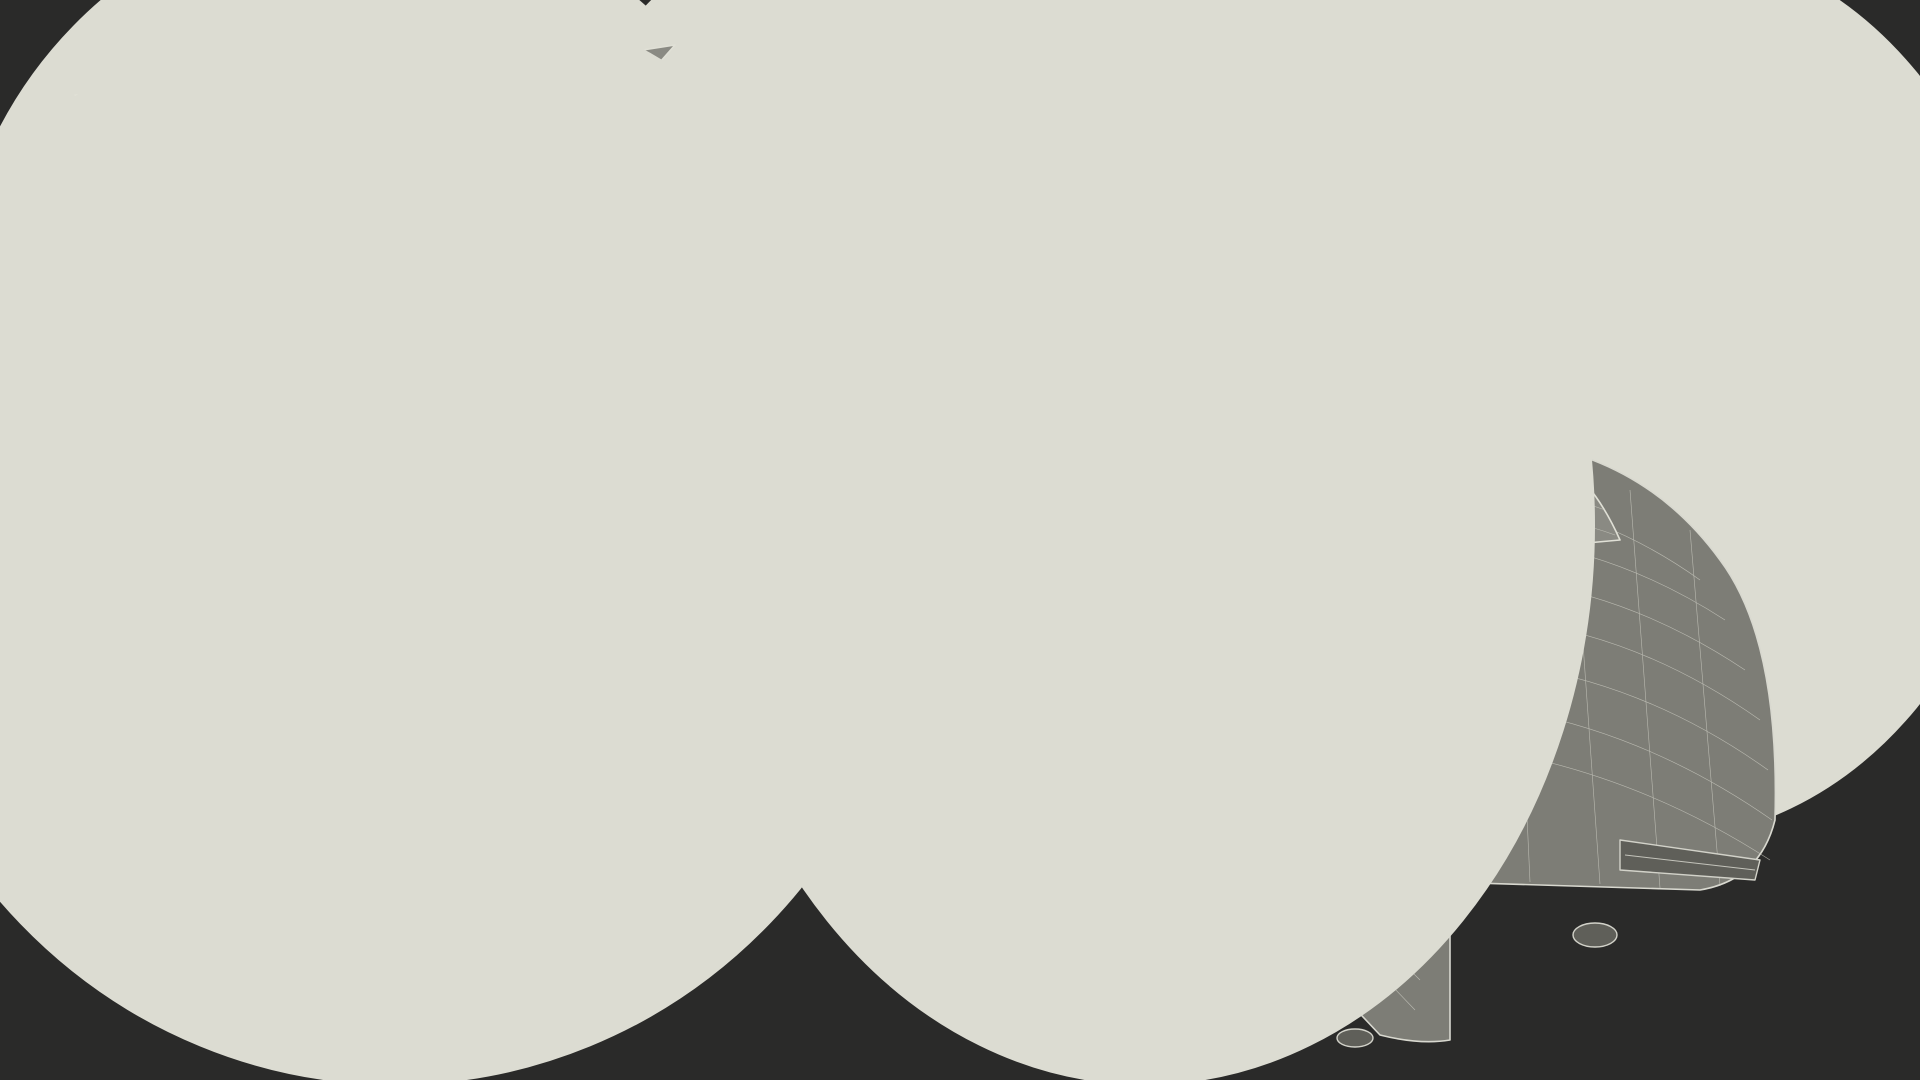 The image size is (1920, 1080). What do you see at coordinates (1145, 525) in the screenshot?
I see `rotor-center-front` at bounding box center [1145, 525].